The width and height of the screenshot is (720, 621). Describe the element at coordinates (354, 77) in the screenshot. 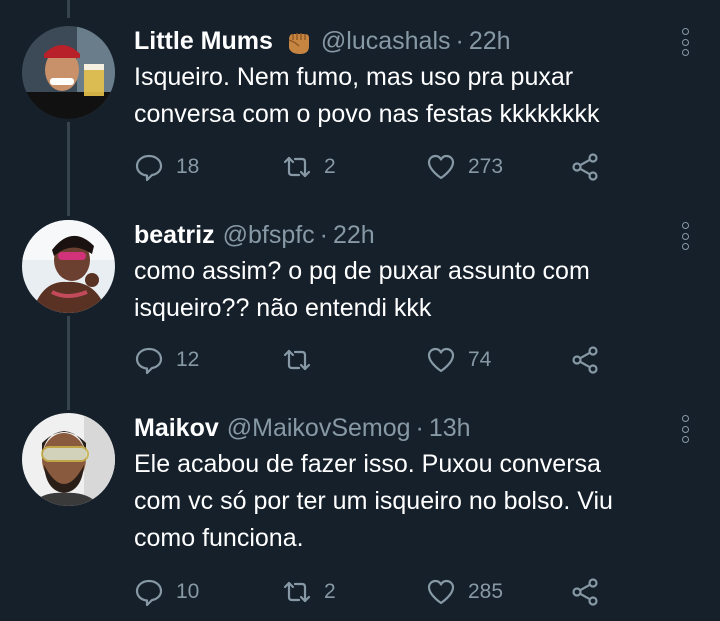

I see `tweet-text-line: Isqueiro. Nem fumo, mas uso pra puxar` at that location.